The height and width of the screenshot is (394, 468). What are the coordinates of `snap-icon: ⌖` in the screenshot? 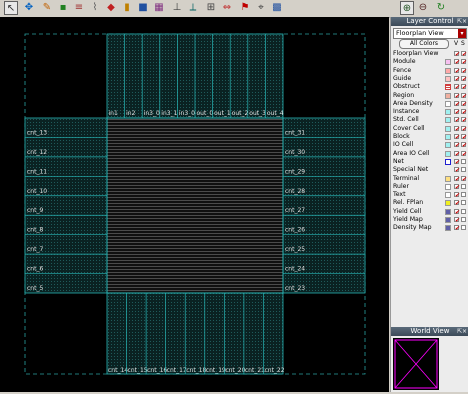 It's located at (261, 8).